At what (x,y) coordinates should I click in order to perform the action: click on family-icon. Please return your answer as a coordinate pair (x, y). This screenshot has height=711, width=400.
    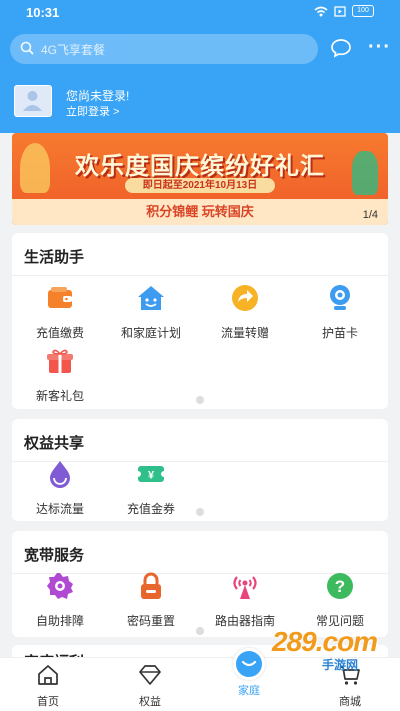
    Looking at the image, I should click on (249, 664).